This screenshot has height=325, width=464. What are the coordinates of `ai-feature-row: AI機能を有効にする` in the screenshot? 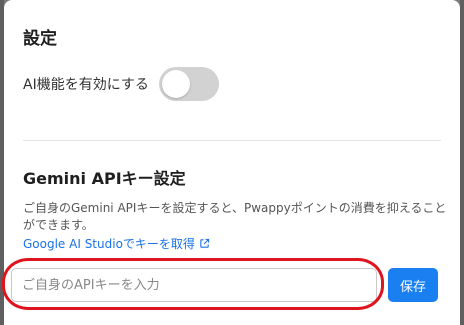 It's located at (121, 84).